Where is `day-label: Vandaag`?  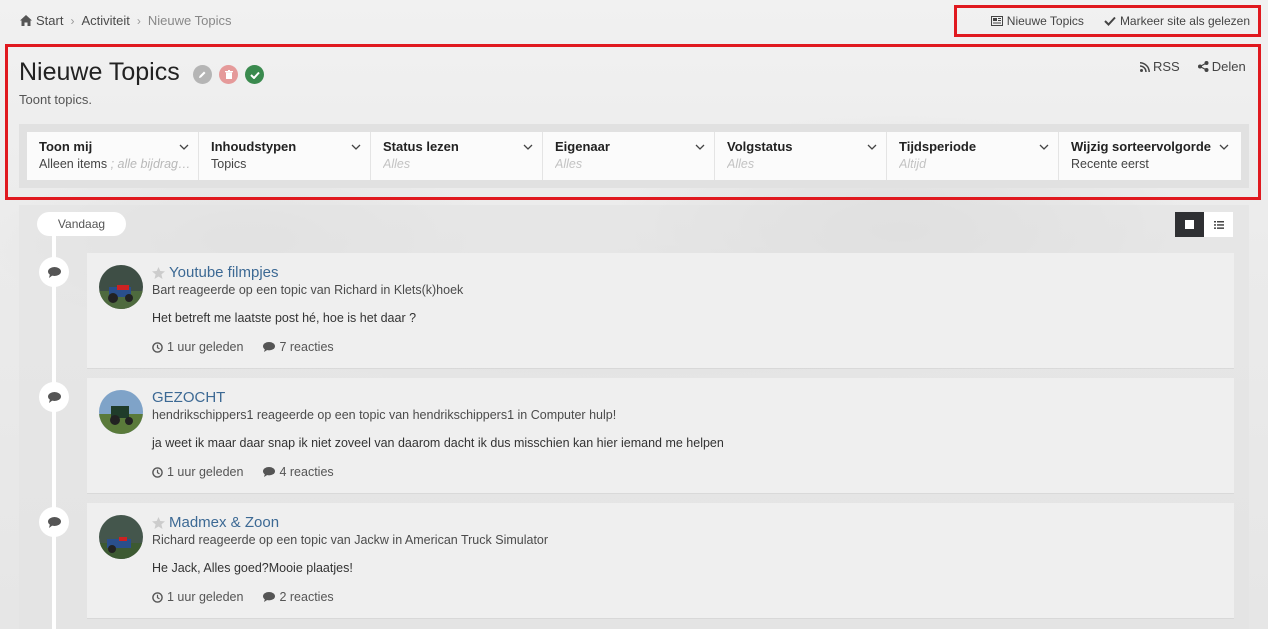
day-label: Vandaag is located at coordinates (81, 224).